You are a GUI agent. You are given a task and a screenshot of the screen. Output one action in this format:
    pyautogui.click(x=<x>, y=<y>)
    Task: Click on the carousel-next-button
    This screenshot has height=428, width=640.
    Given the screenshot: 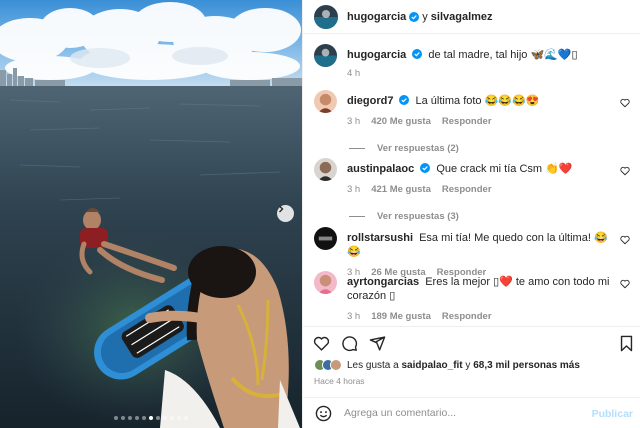 What is the action you would take?
    pyautogui.click(x=285, y=213)
    